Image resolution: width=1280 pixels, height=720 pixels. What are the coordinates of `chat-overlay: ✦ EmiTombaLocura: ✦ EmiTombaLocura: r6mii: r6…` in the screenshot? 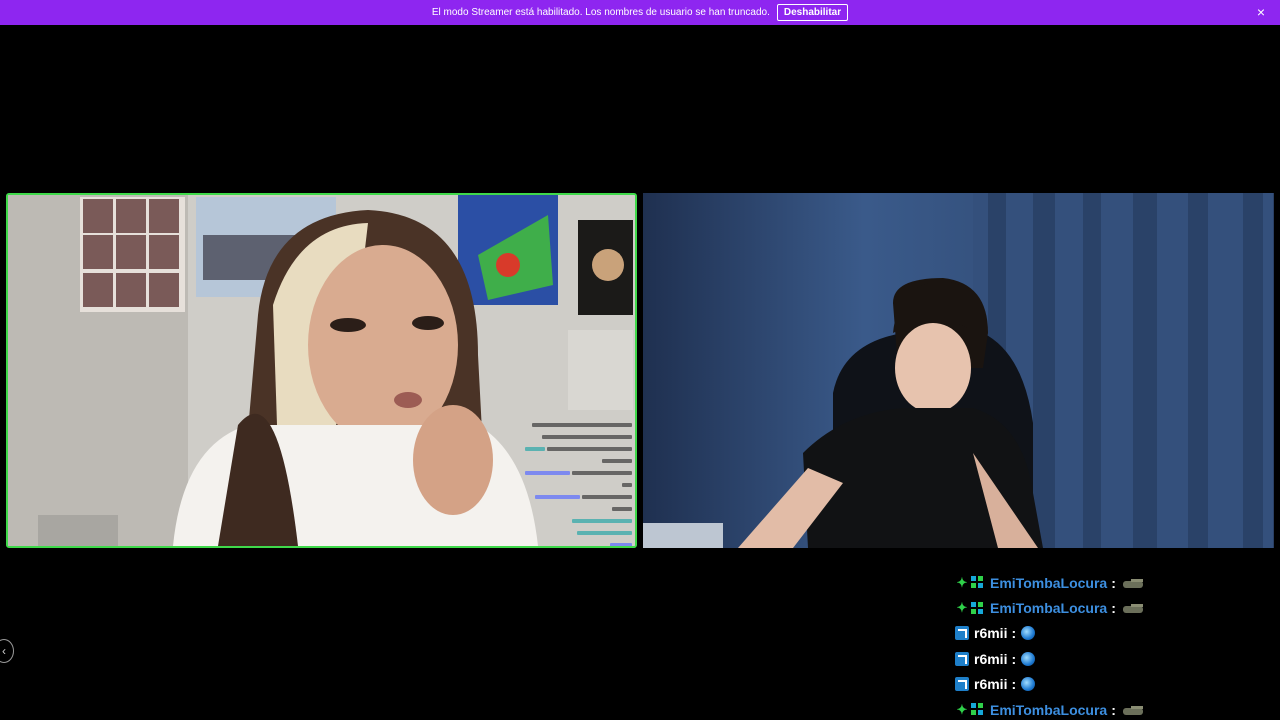 It's located at (1110, 645).